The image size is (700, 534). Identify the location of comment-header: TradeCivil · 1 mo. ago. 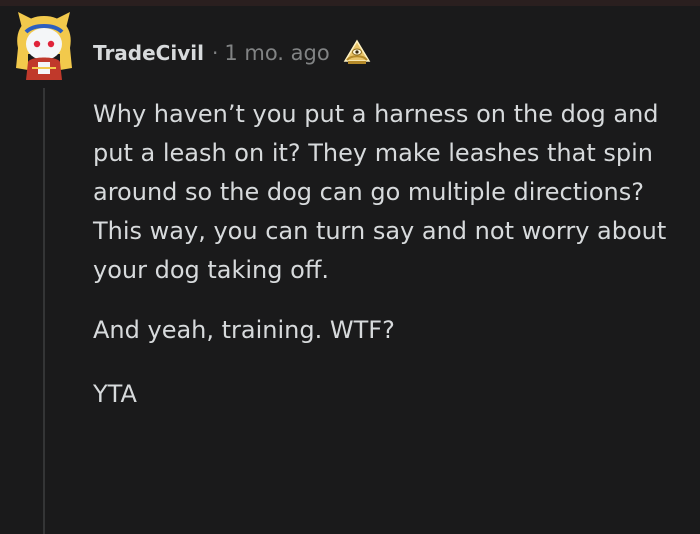
(232, 53).